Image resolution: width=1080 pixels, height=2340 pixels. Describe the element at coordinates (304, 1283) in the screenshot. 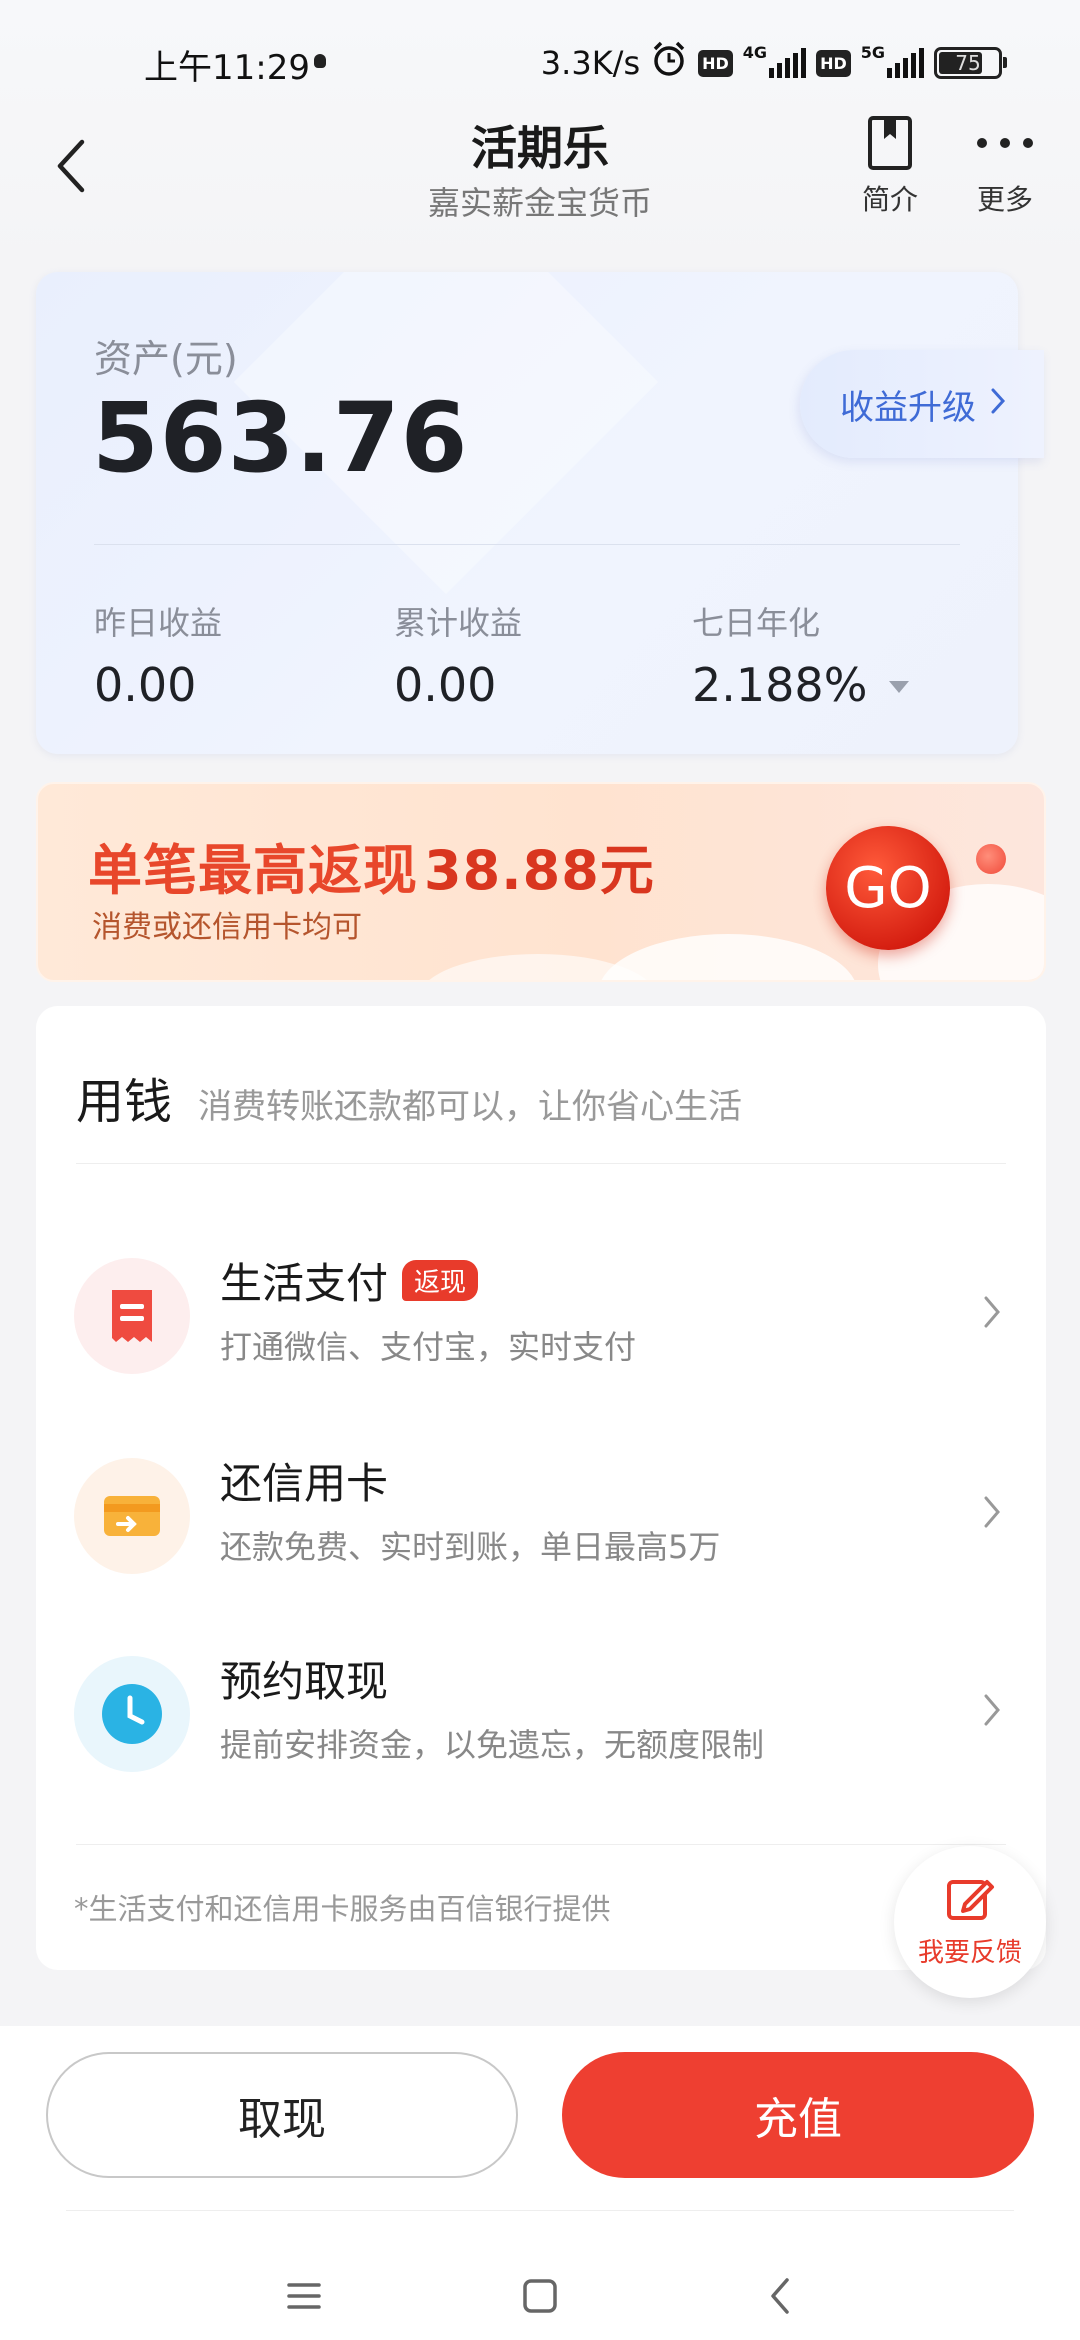

I see `item-name: 生活支付` at that location.